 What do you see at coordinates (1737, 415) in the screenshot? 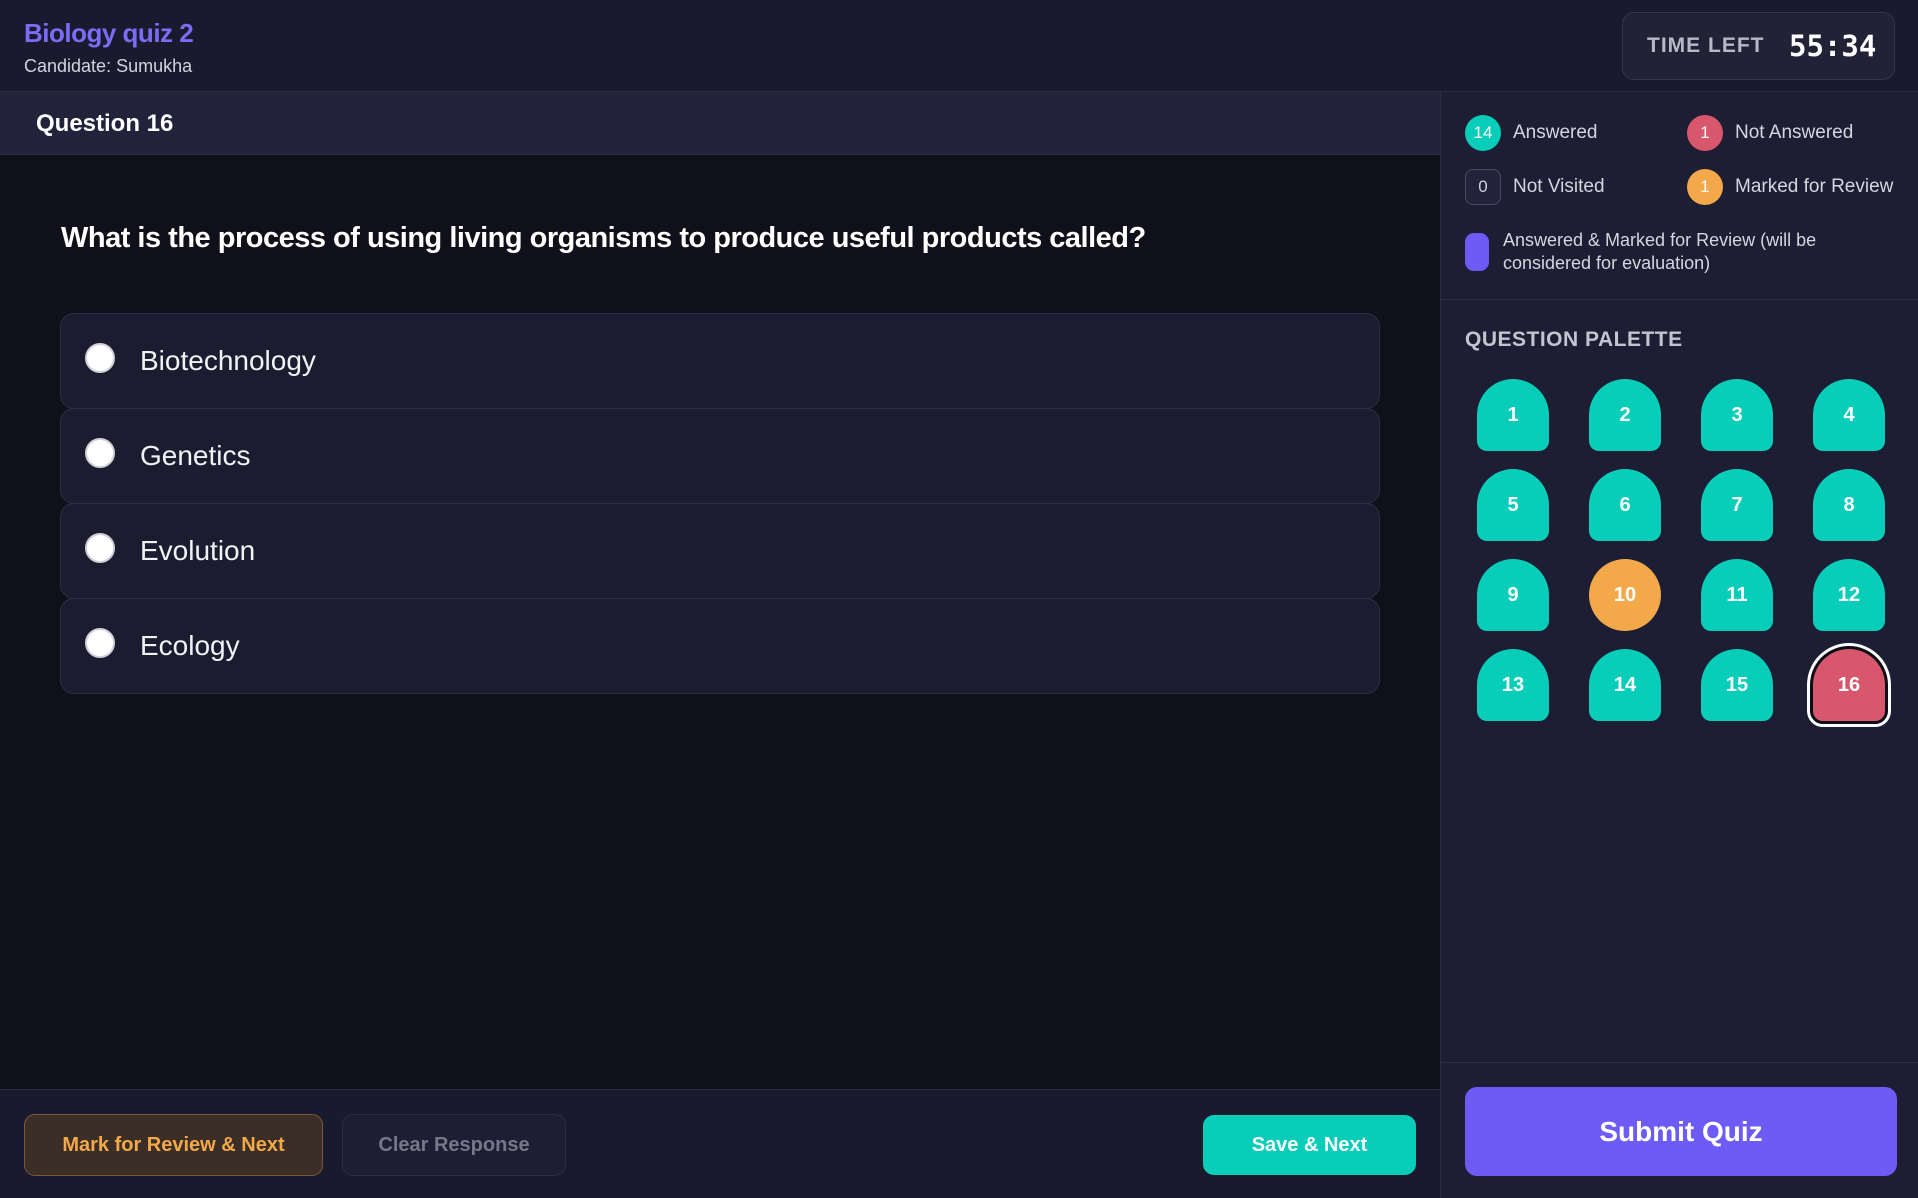
I see `palette-question-3: 3` at bounding box center [1737, 415].